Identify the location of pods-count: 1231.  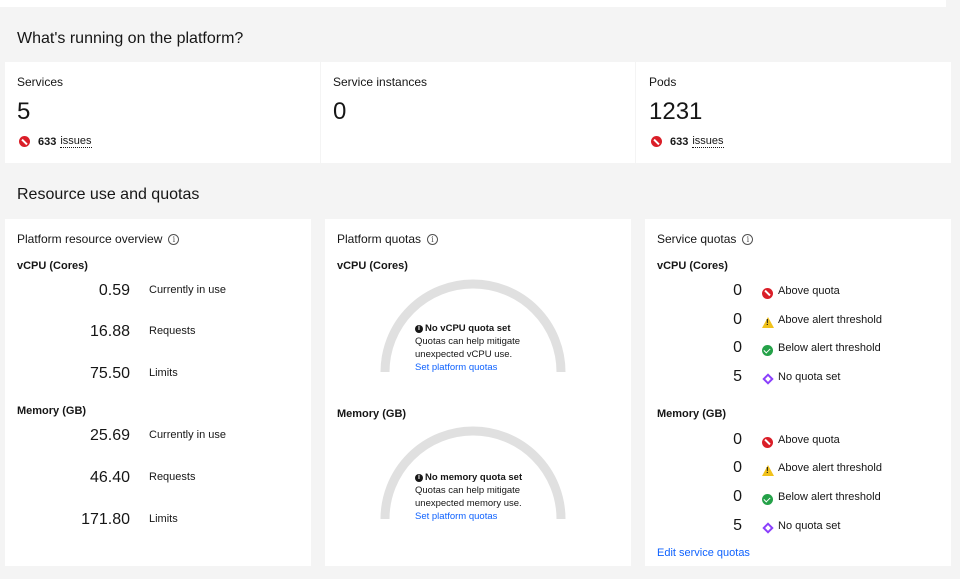
(676, 111).